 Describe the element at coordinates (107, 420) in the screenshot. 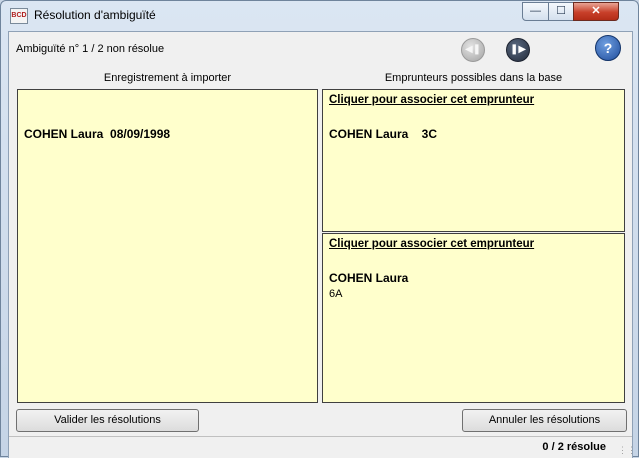

I see `validate-resolutions-button: Valider les résolutions` at that location.